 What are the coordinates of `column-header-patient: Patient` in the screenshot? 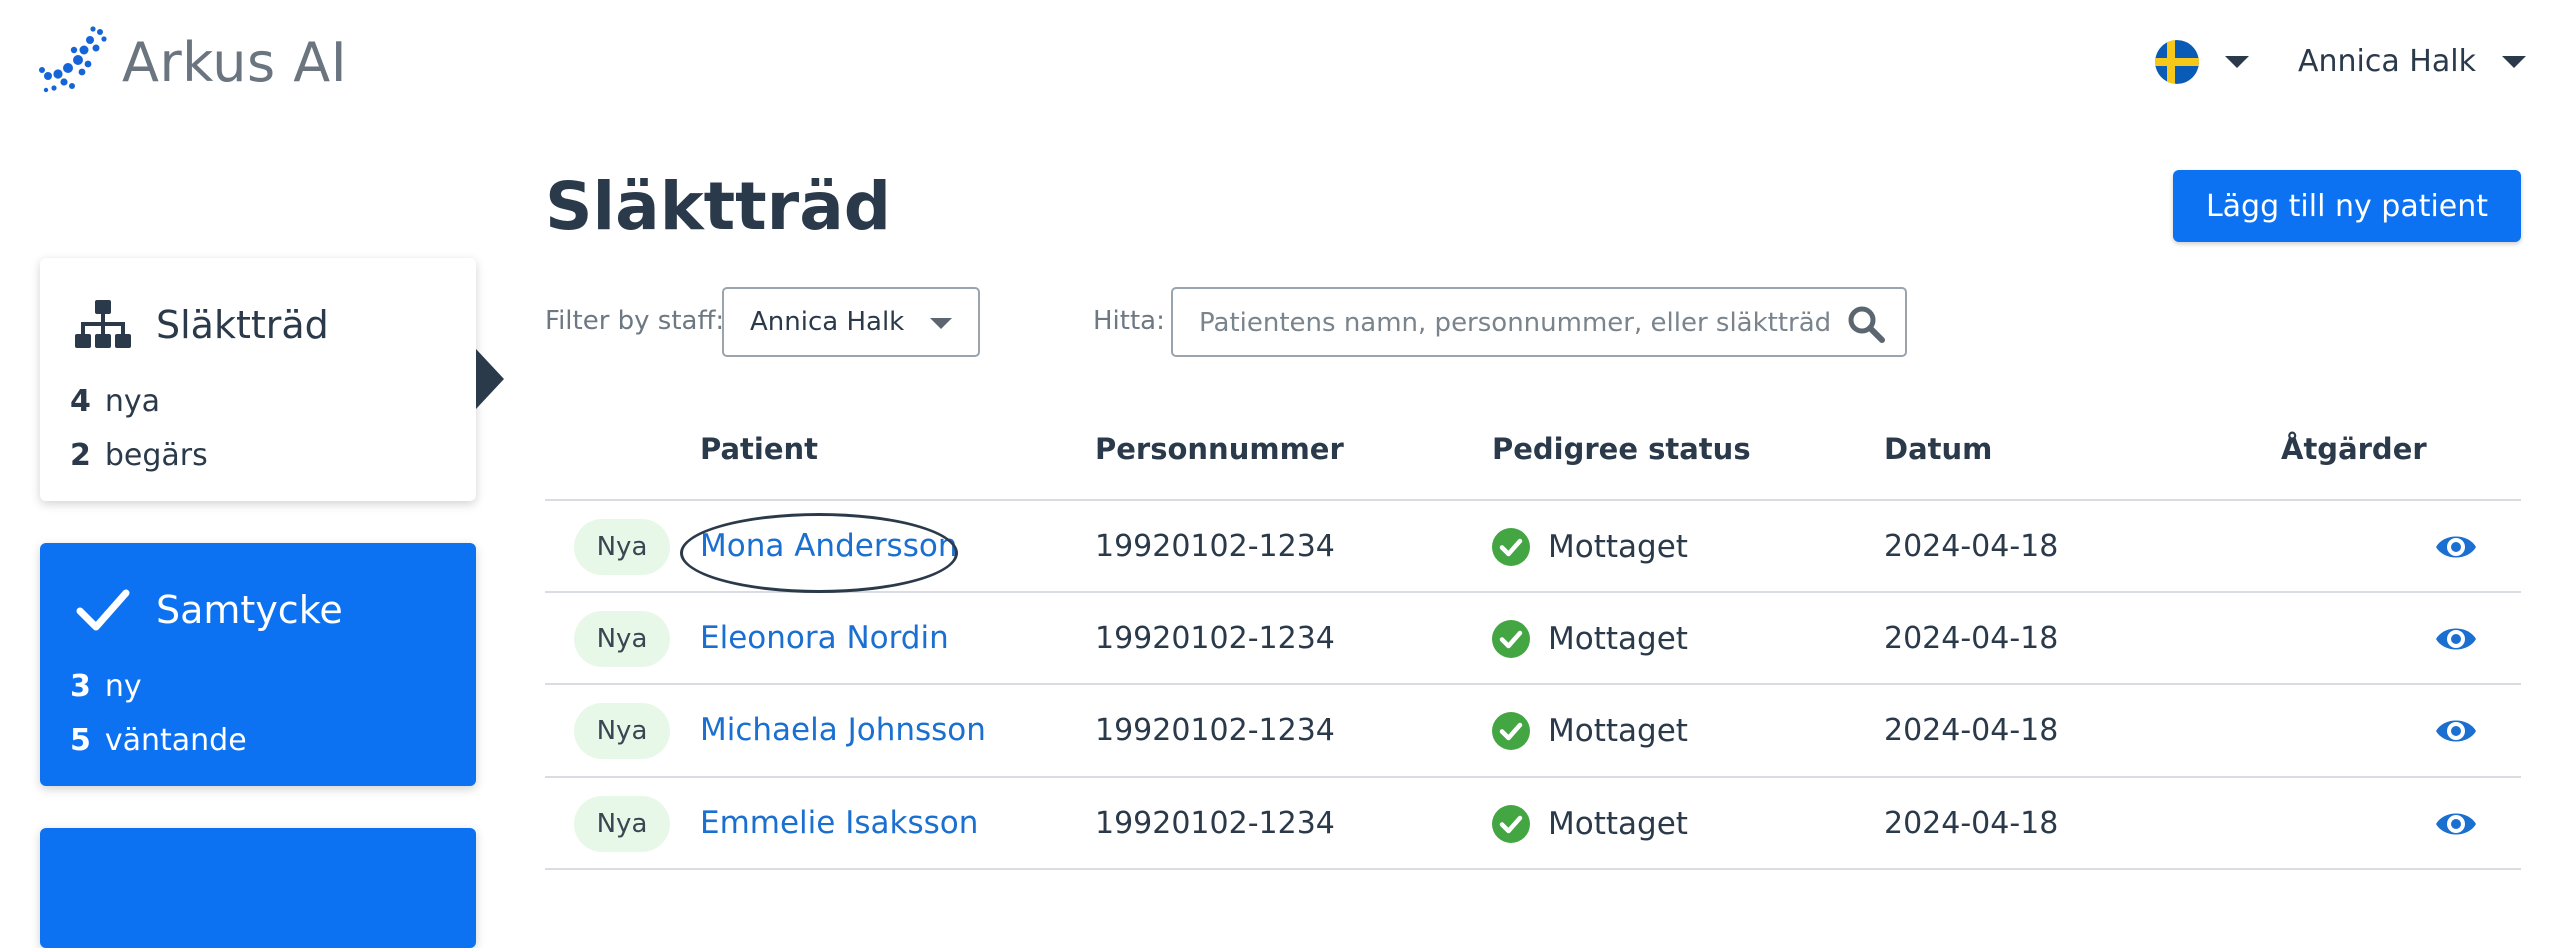 It's located at (759, 449).